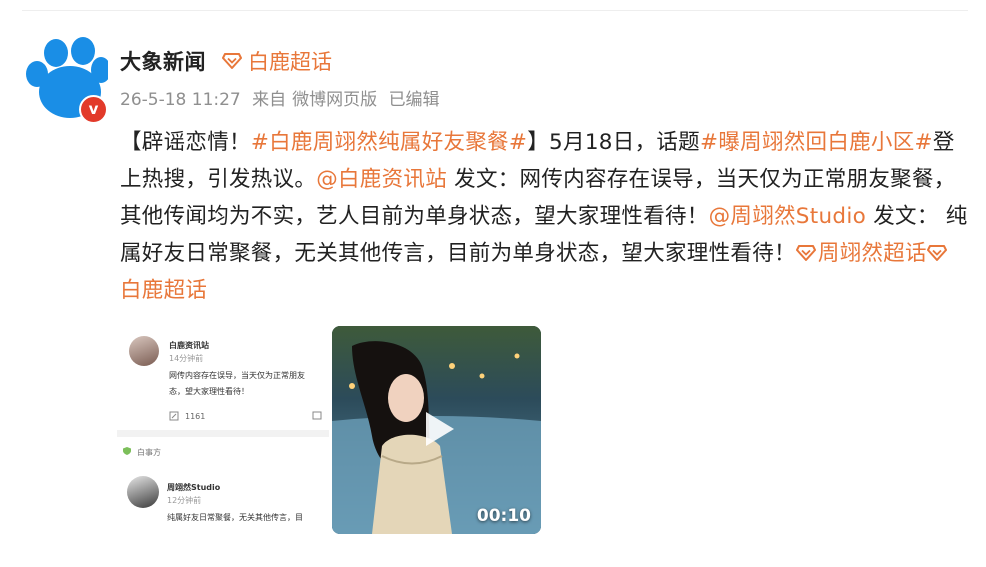 The image size is (986, 567). What do you see at coordinates (290, 62) in the screenshot?
I see `topic-tag-label: 白鹿超话` at bounding box center [290, 62].